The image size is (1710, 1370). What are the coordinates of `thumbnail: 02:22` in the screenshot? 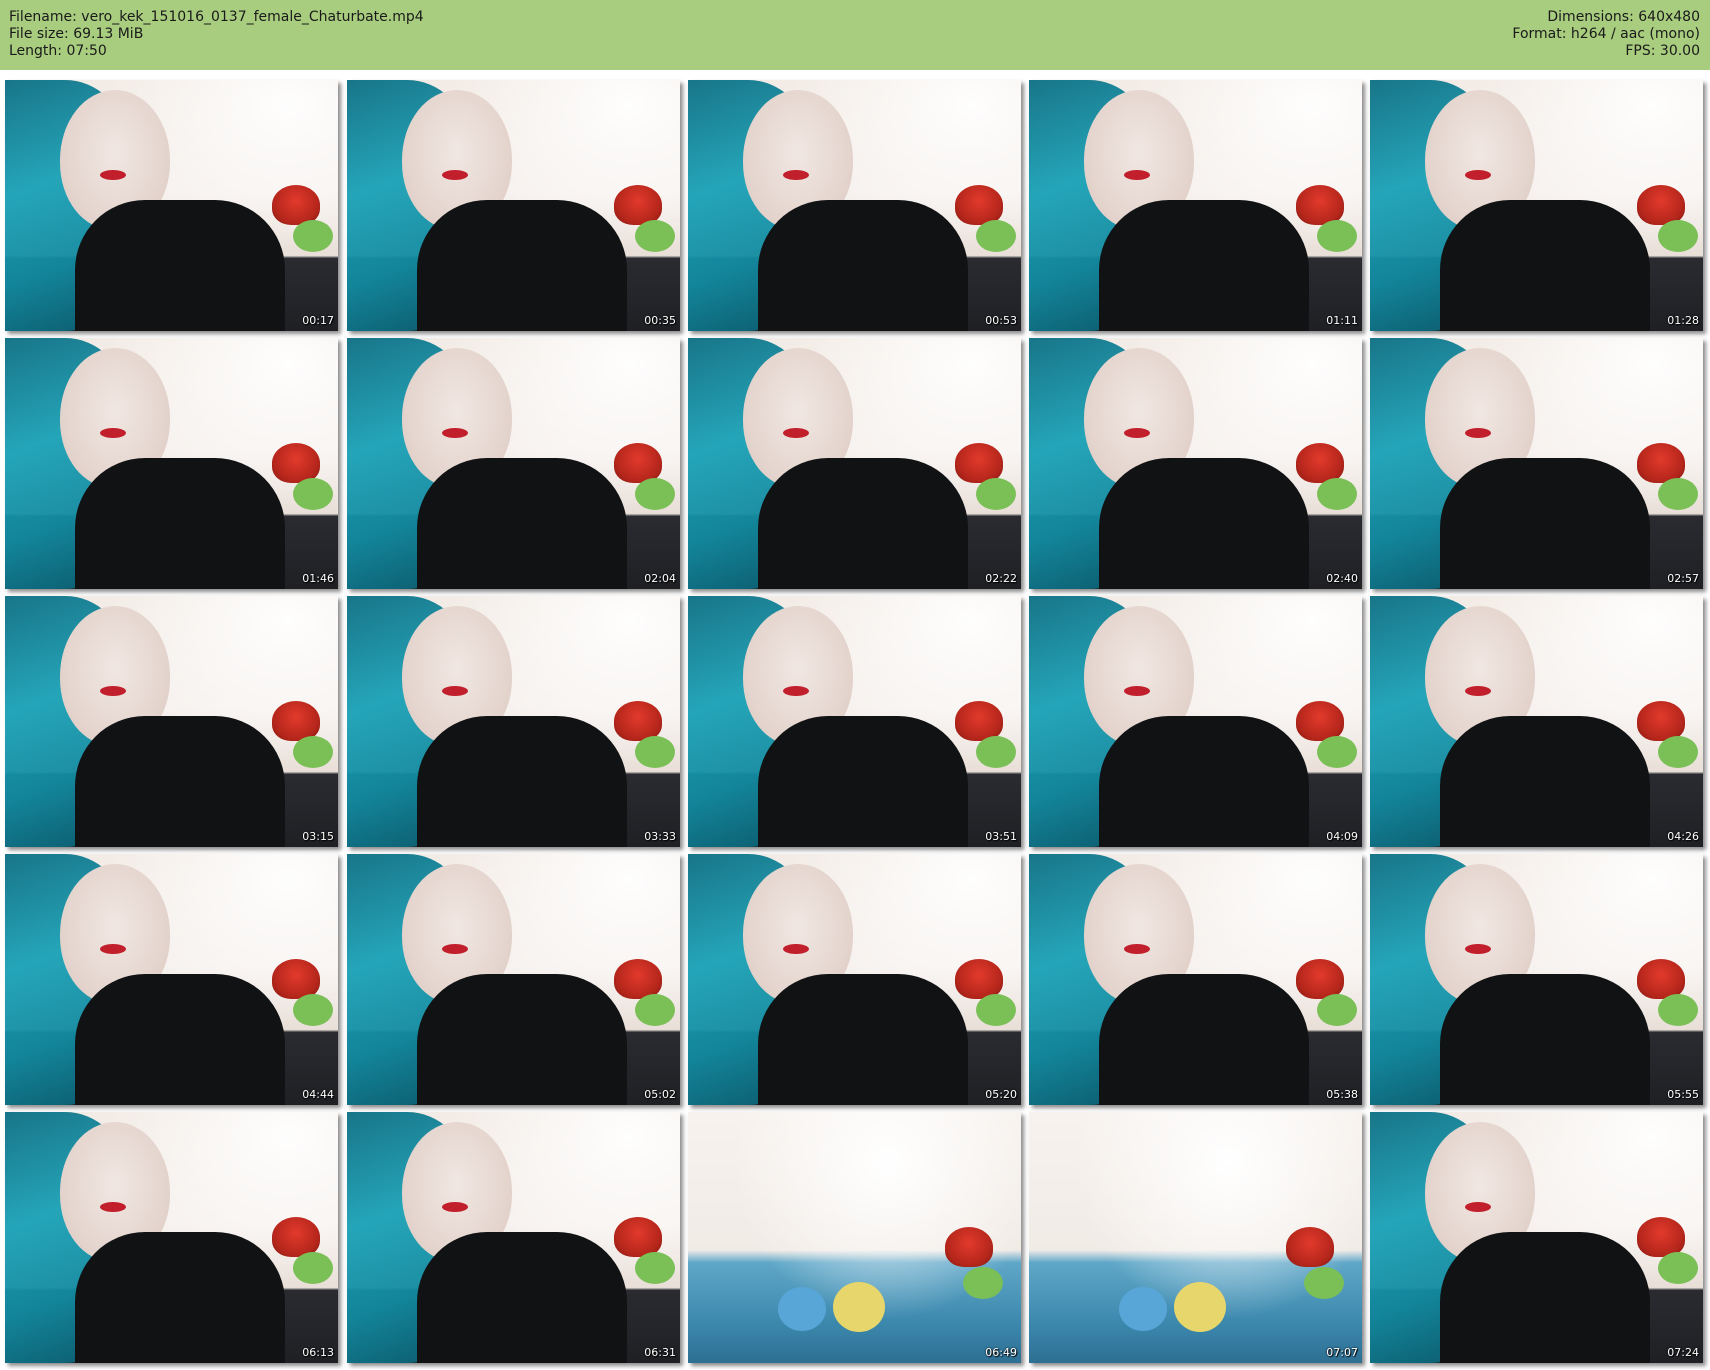 It's located at (854, 463).